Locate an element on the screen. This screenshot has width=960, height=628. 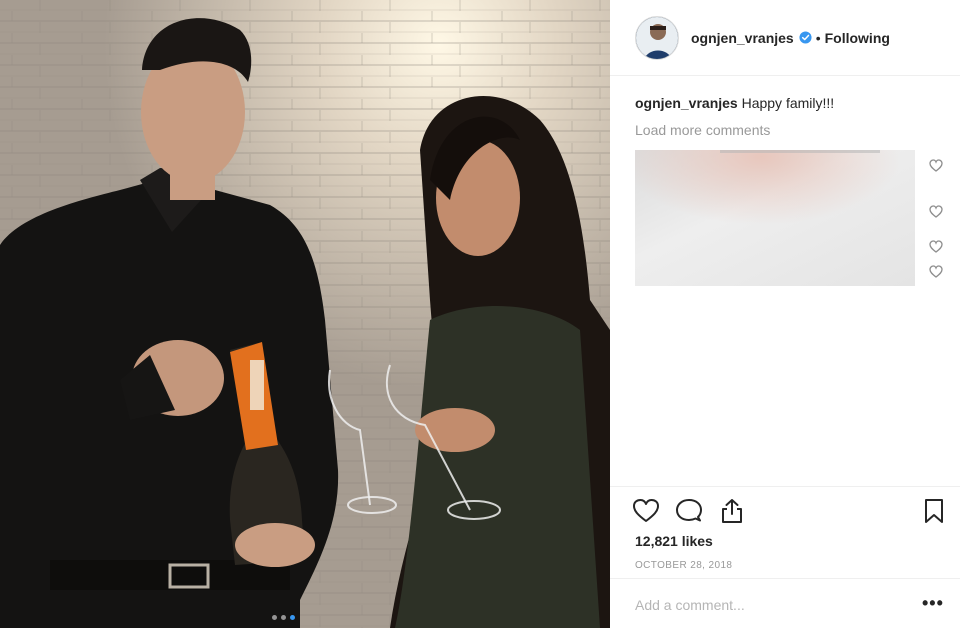
verified-badge-icon is located at coordinates (805, 37).